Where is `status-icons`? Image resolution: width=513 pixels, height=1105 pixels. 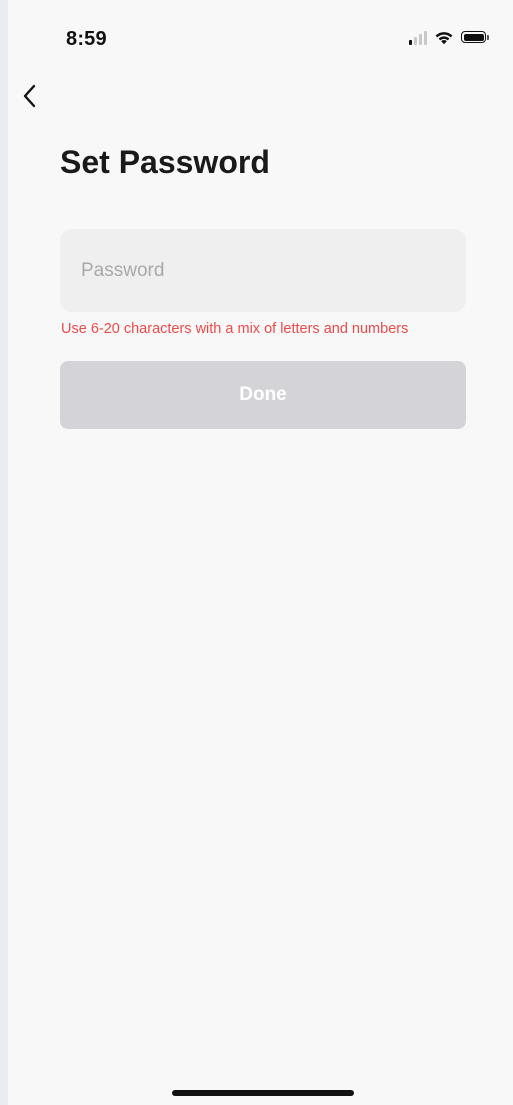
status-icons is located at coordinates (449, 37).